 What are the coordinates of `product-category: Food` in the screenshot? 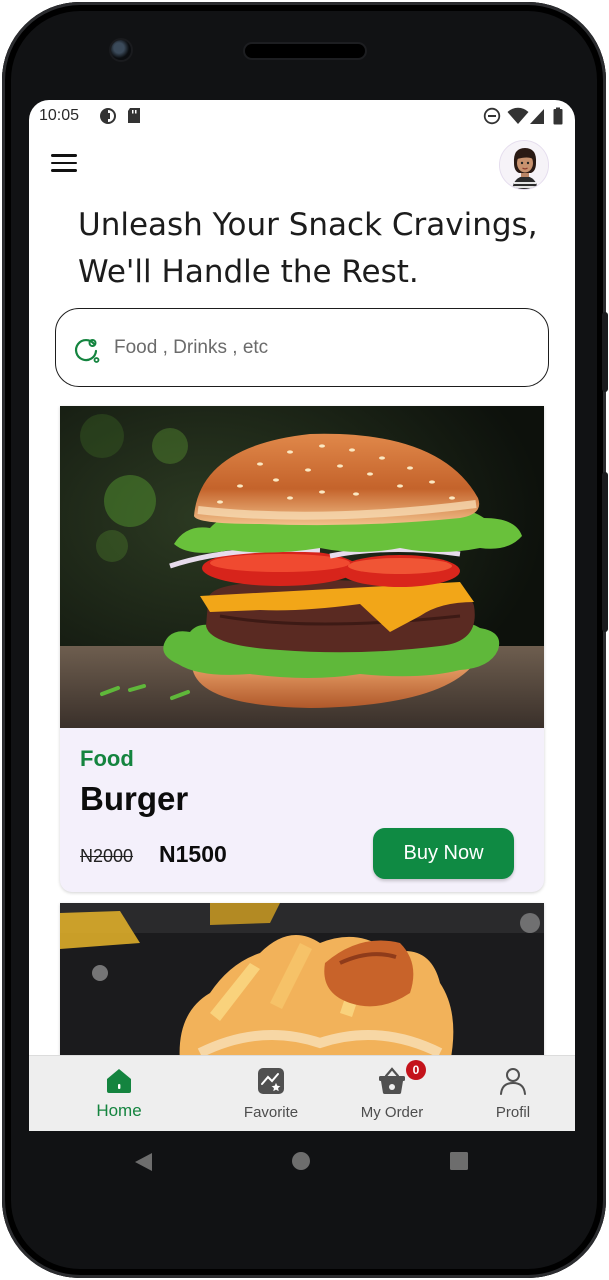 It's located at (107, 758).